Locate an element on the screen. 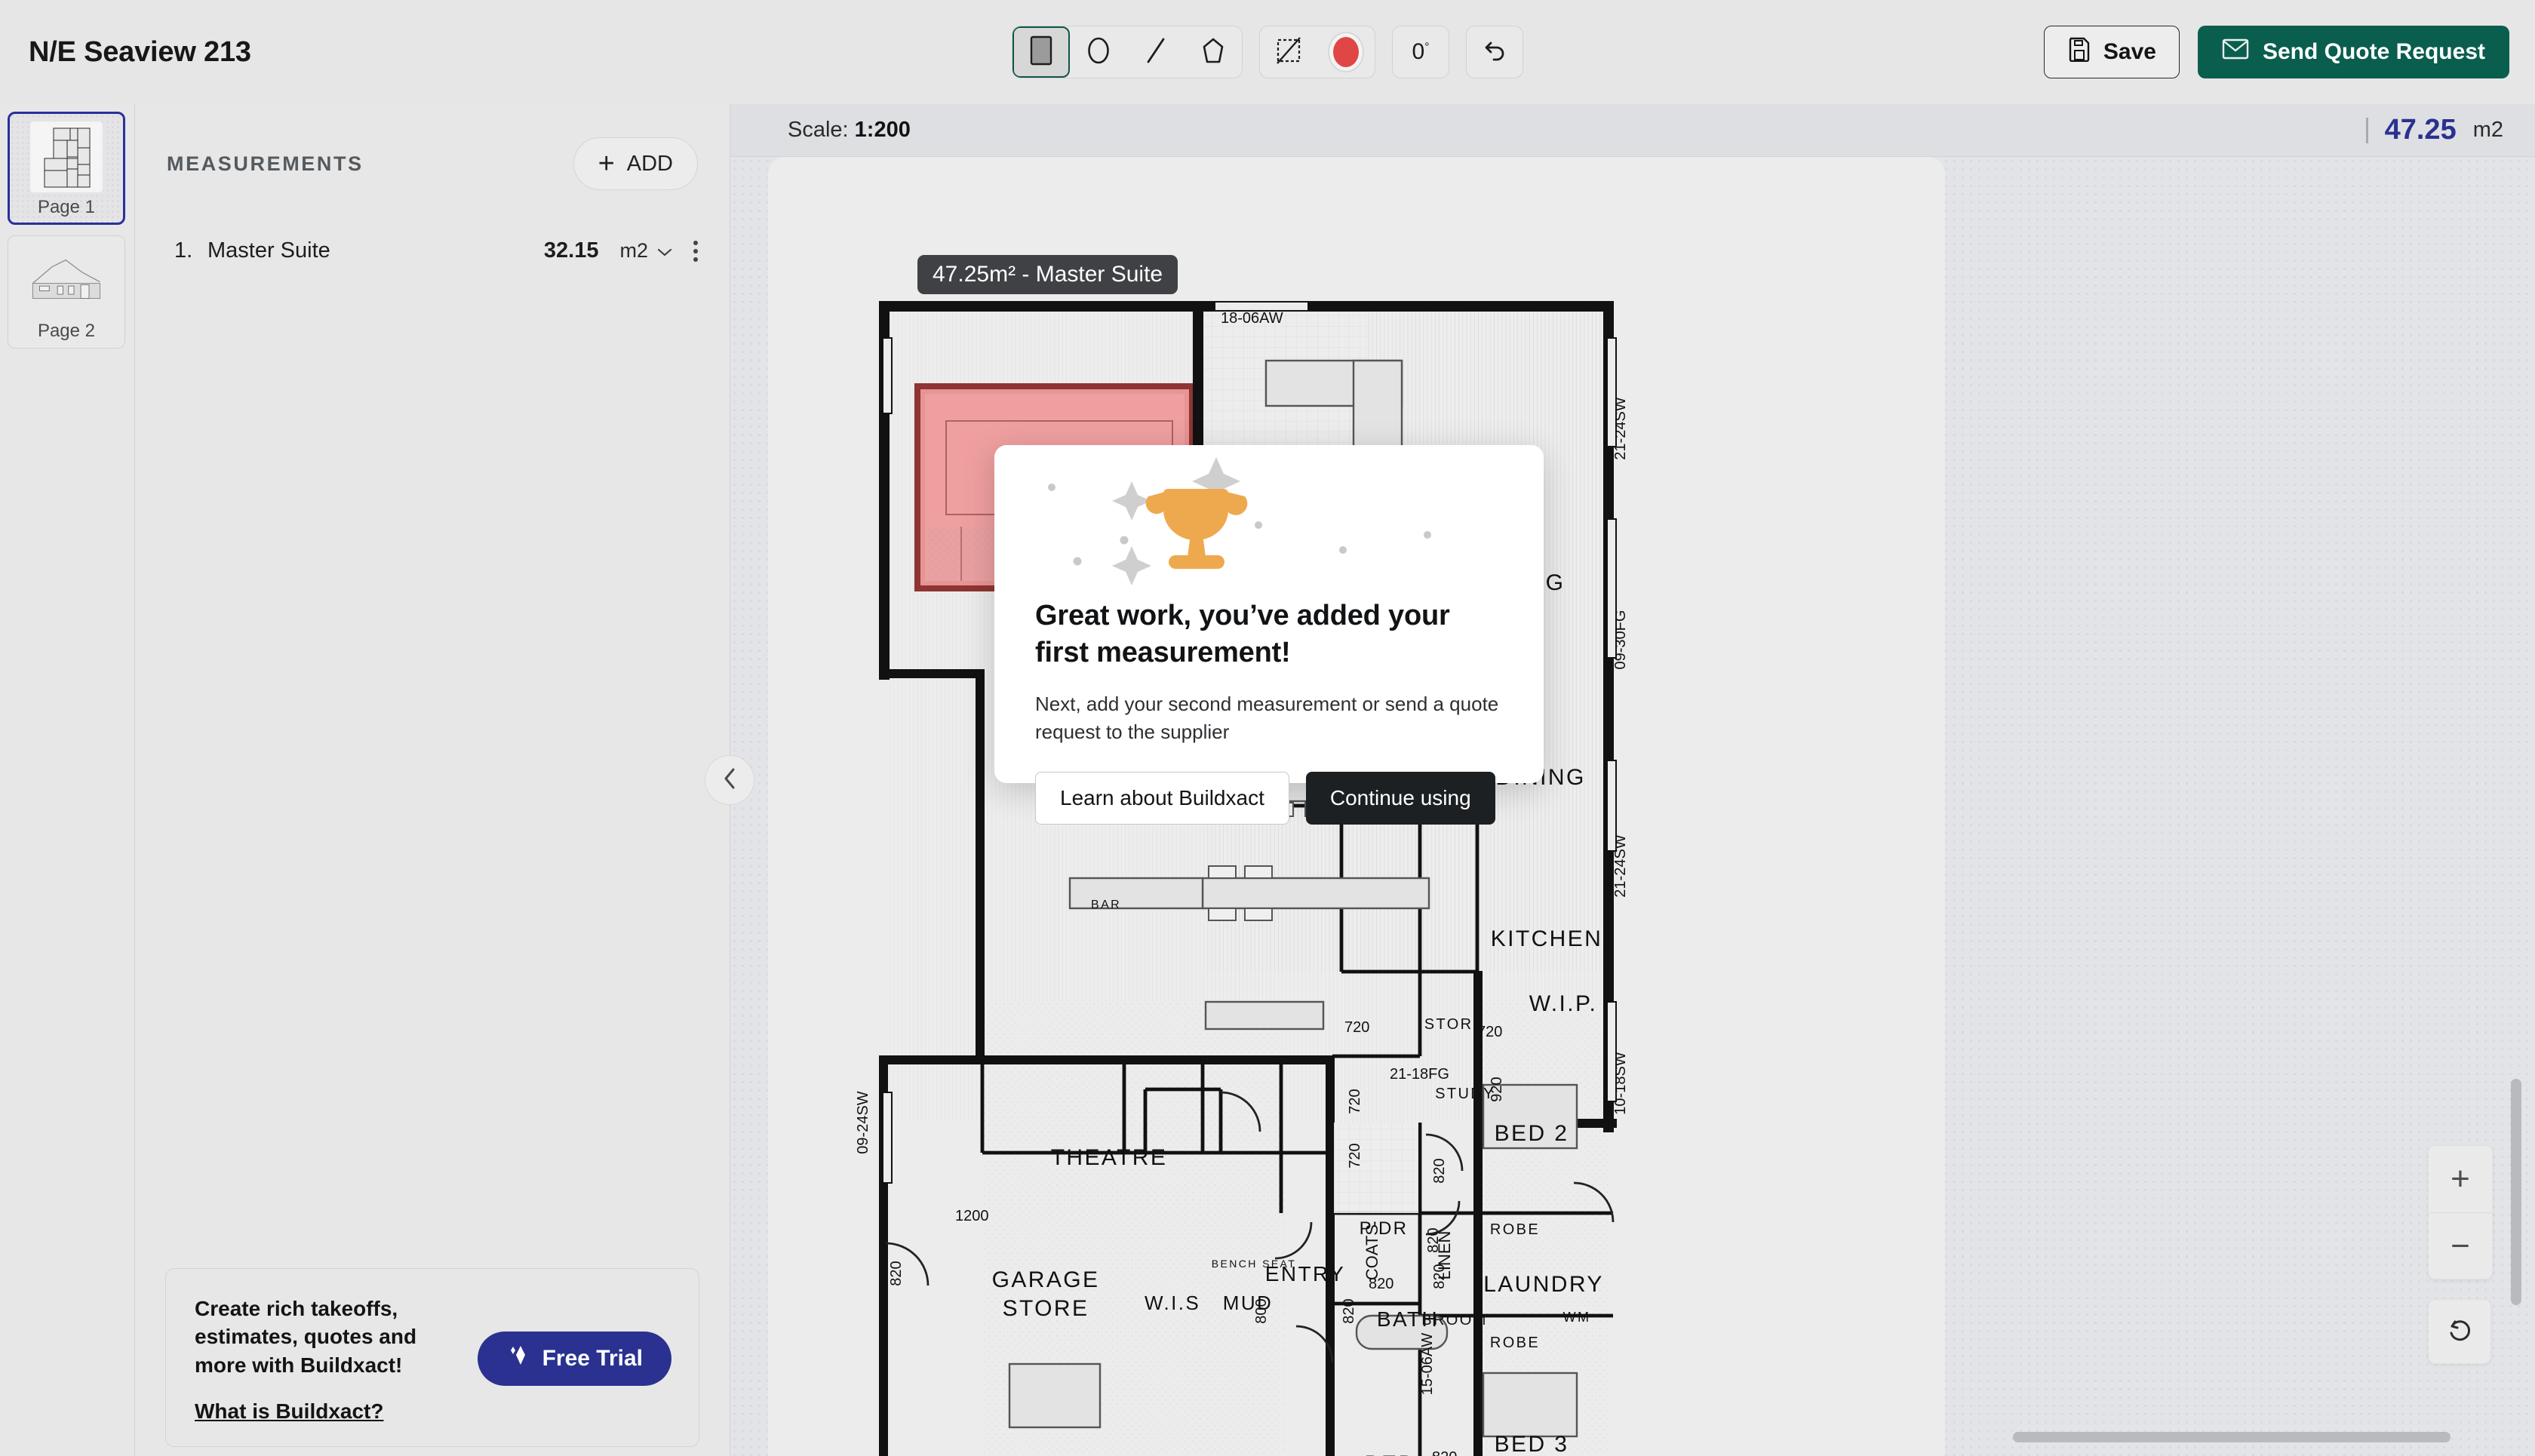 This screenshot has height=1456, width=2535. canvas-toolbar: Scale: 1:200 47.25 m2 is located at coordinates (1632, 130).